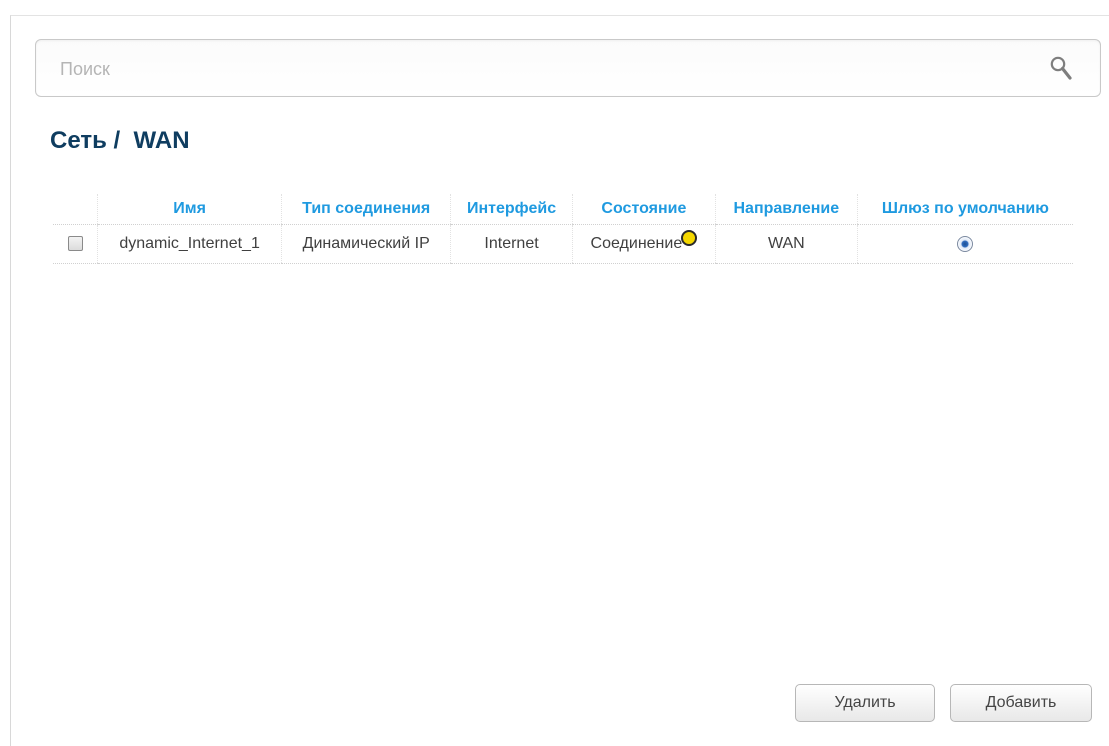  I want to click on default-gateway-radio, so click(965, 243).